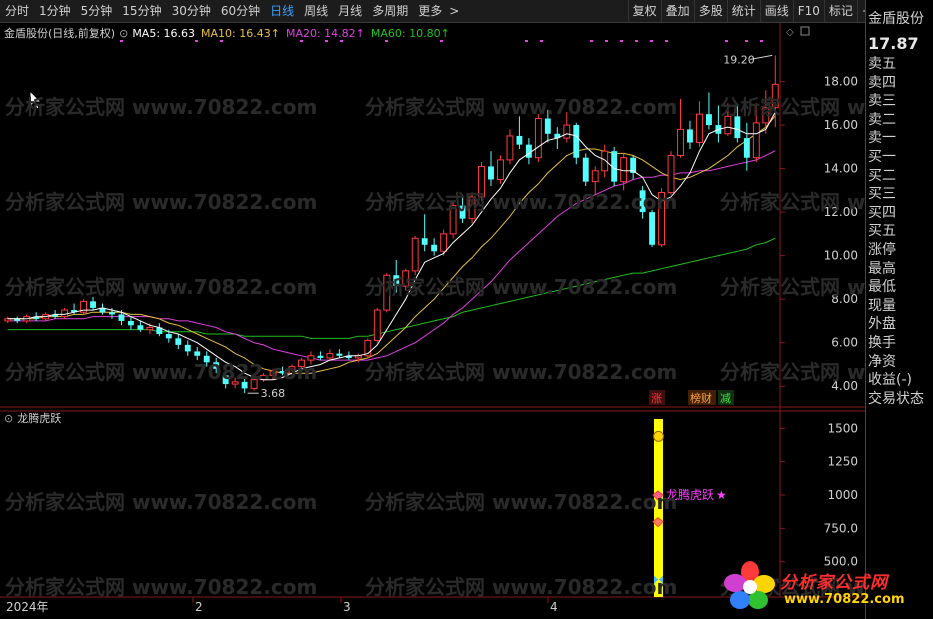 The height and width of the screenshot is (619, 933). What do you see at coordinates (841, 528) in the screenshot?
I see `sub-axis-label: 750.0` at bounding box center [841, 528].